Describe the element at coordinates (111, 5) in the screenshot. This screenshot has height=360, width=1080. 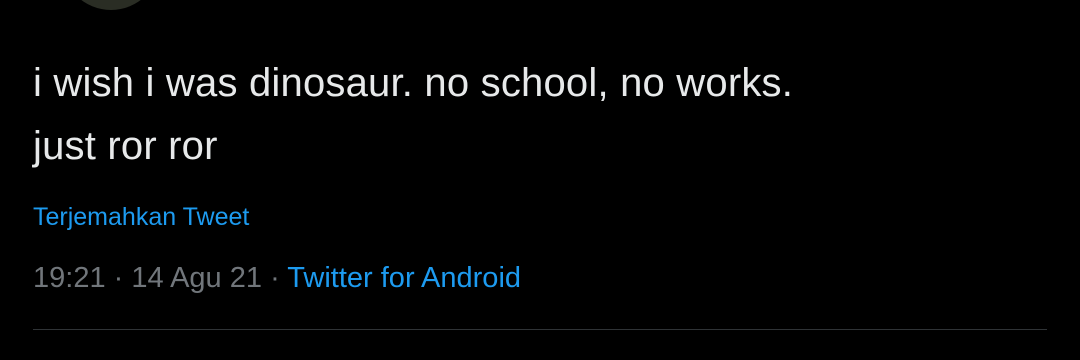
I see `avatar` at that location.